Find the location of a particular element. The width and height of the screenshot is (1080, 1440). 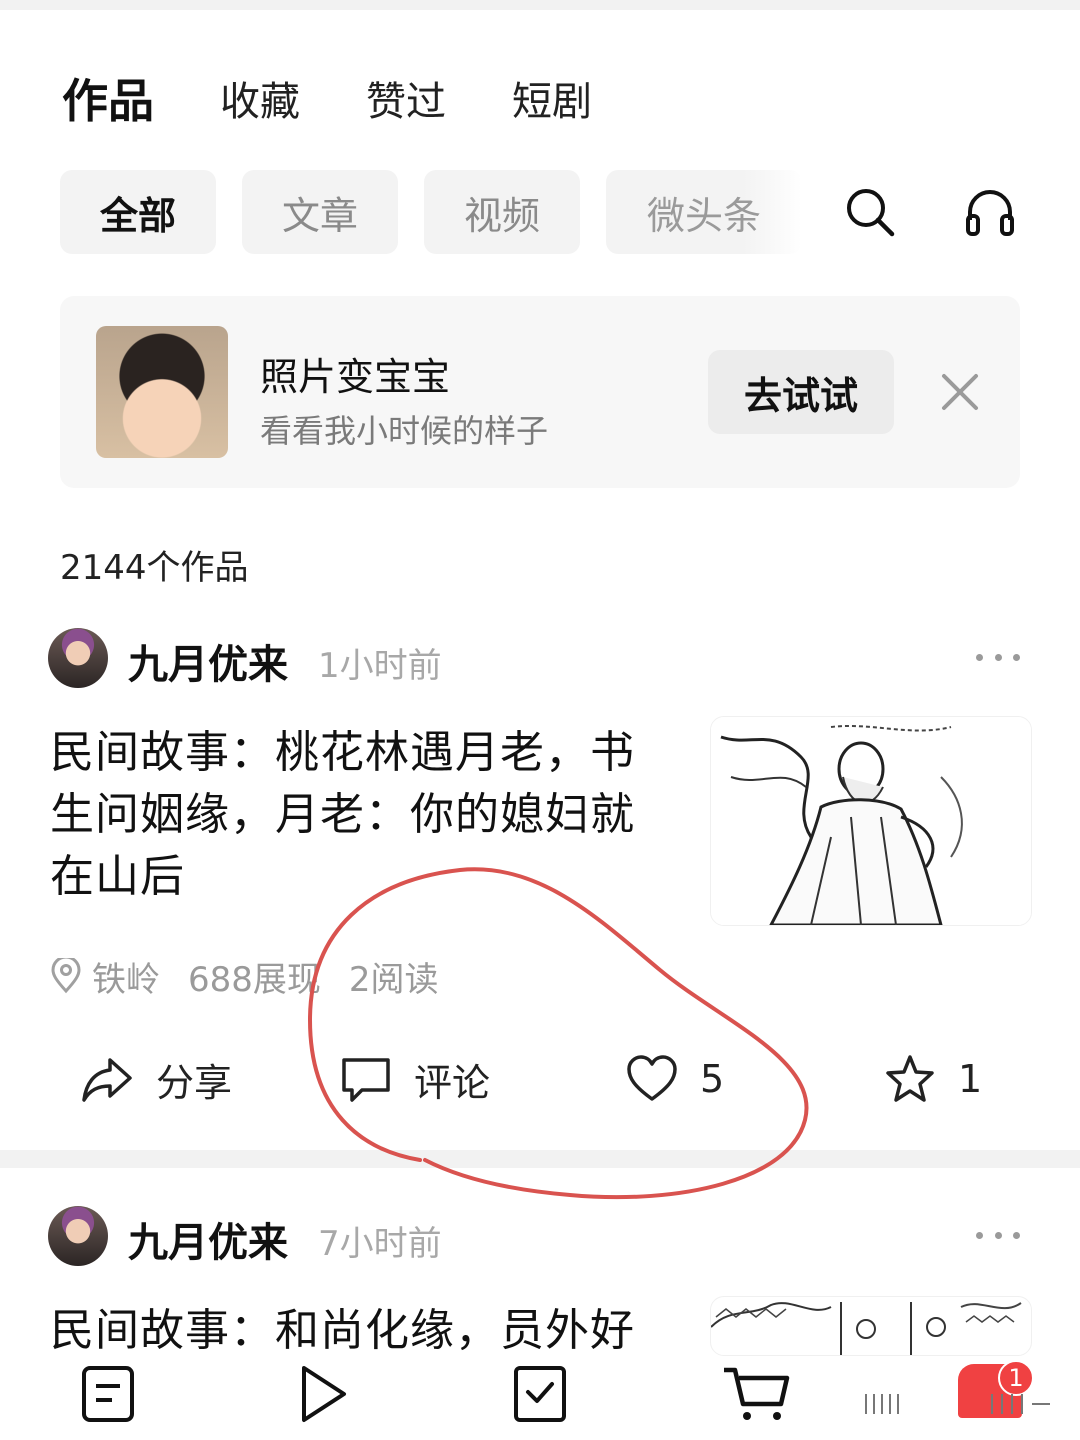

heart-icon is located at coordinates (652, 1078).